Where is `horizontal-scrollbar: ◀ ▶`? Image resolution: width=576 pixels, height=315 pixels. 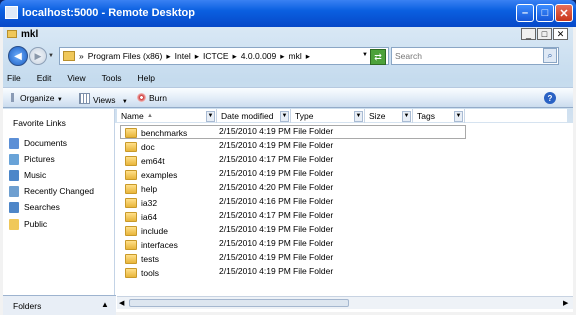
horizontal-scrollbar: ◀ ▶ is located at coordinates (345, 302).